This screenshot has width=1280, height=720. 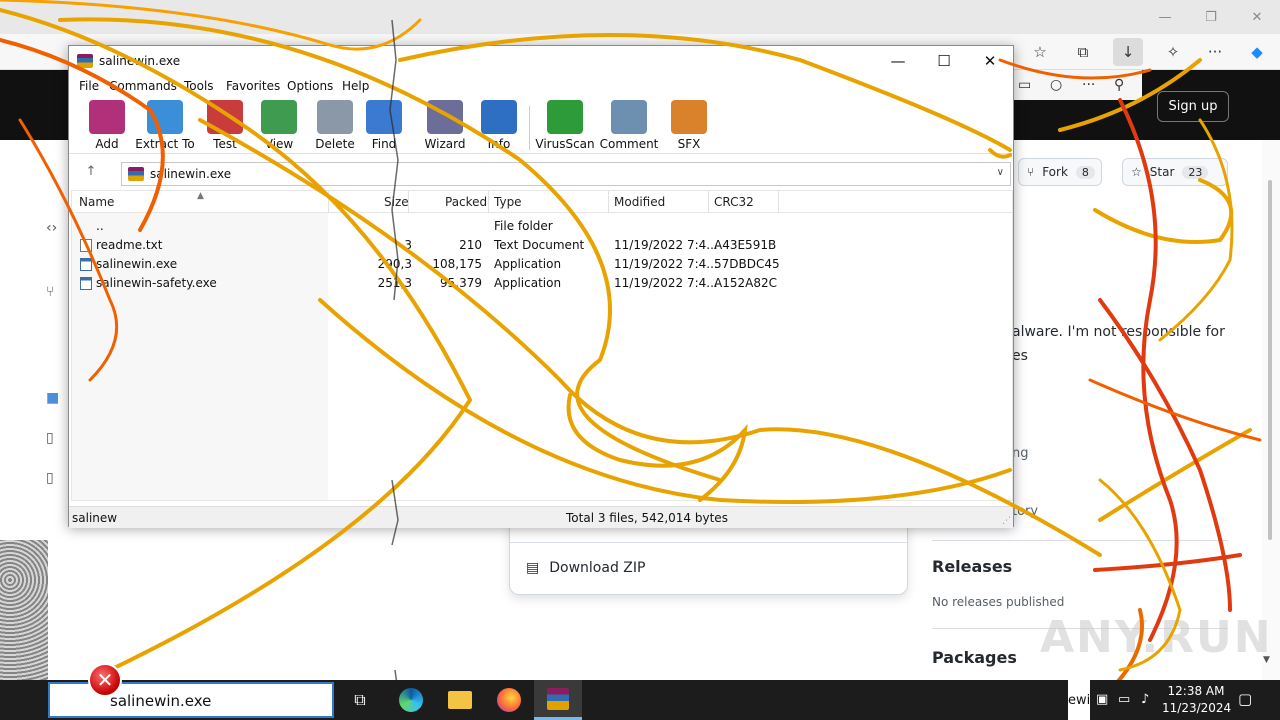 What do you see at coordinates (52, 398) in the screenshot?
I see `folder-icon: ■` at bounding box center [52, 398].